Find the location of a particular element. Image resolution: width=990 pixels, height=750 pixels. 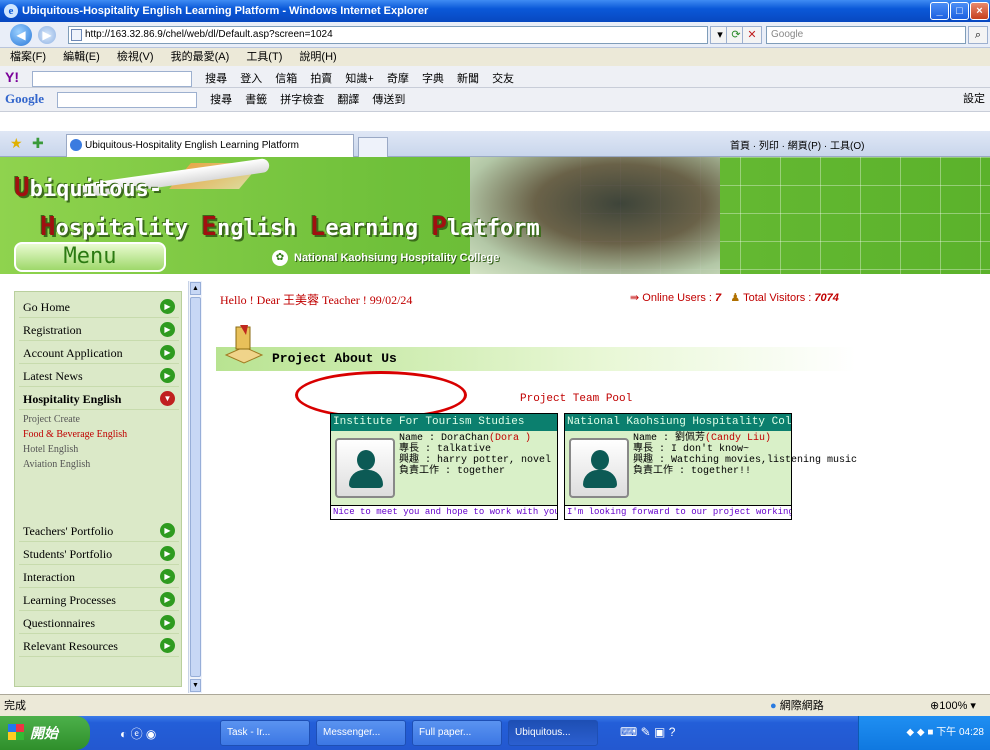

yahoo-kimo: 奇摩 is located at coordinates (398, 77).